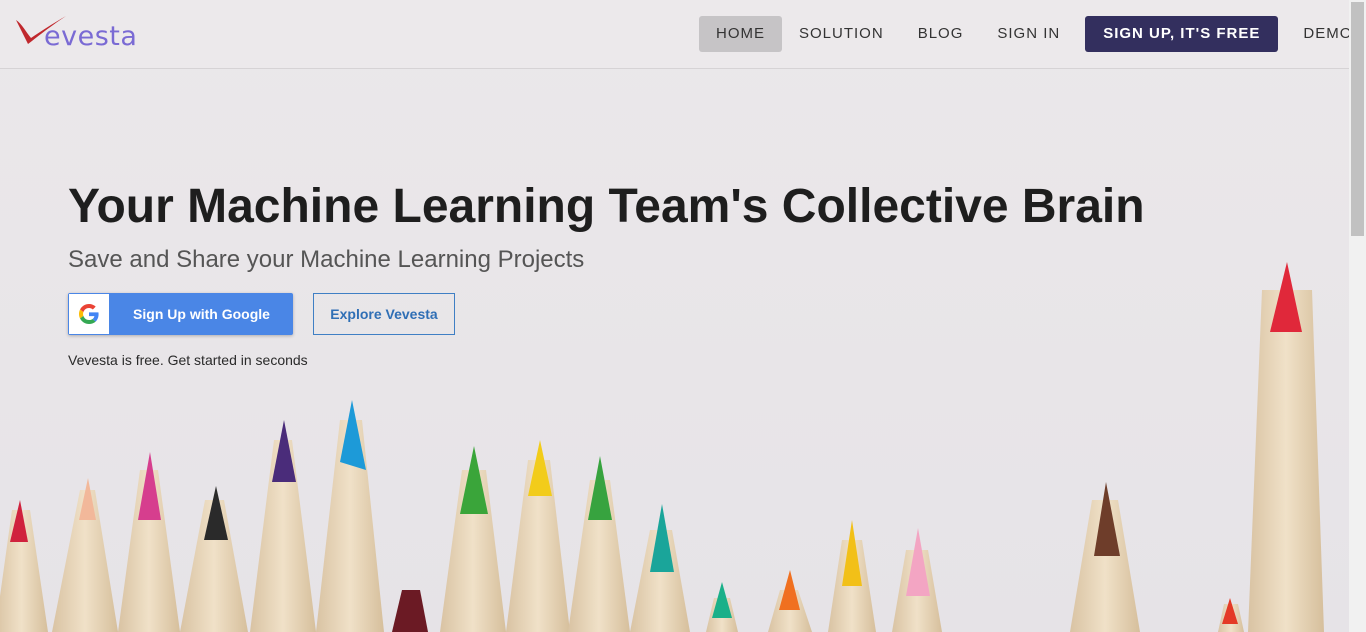 The image size is (1366, 632). What do you see at coordinates (941, 34) in the screenshot?
I see `nav-blog: BLOG` at bounding box center [941, 34].